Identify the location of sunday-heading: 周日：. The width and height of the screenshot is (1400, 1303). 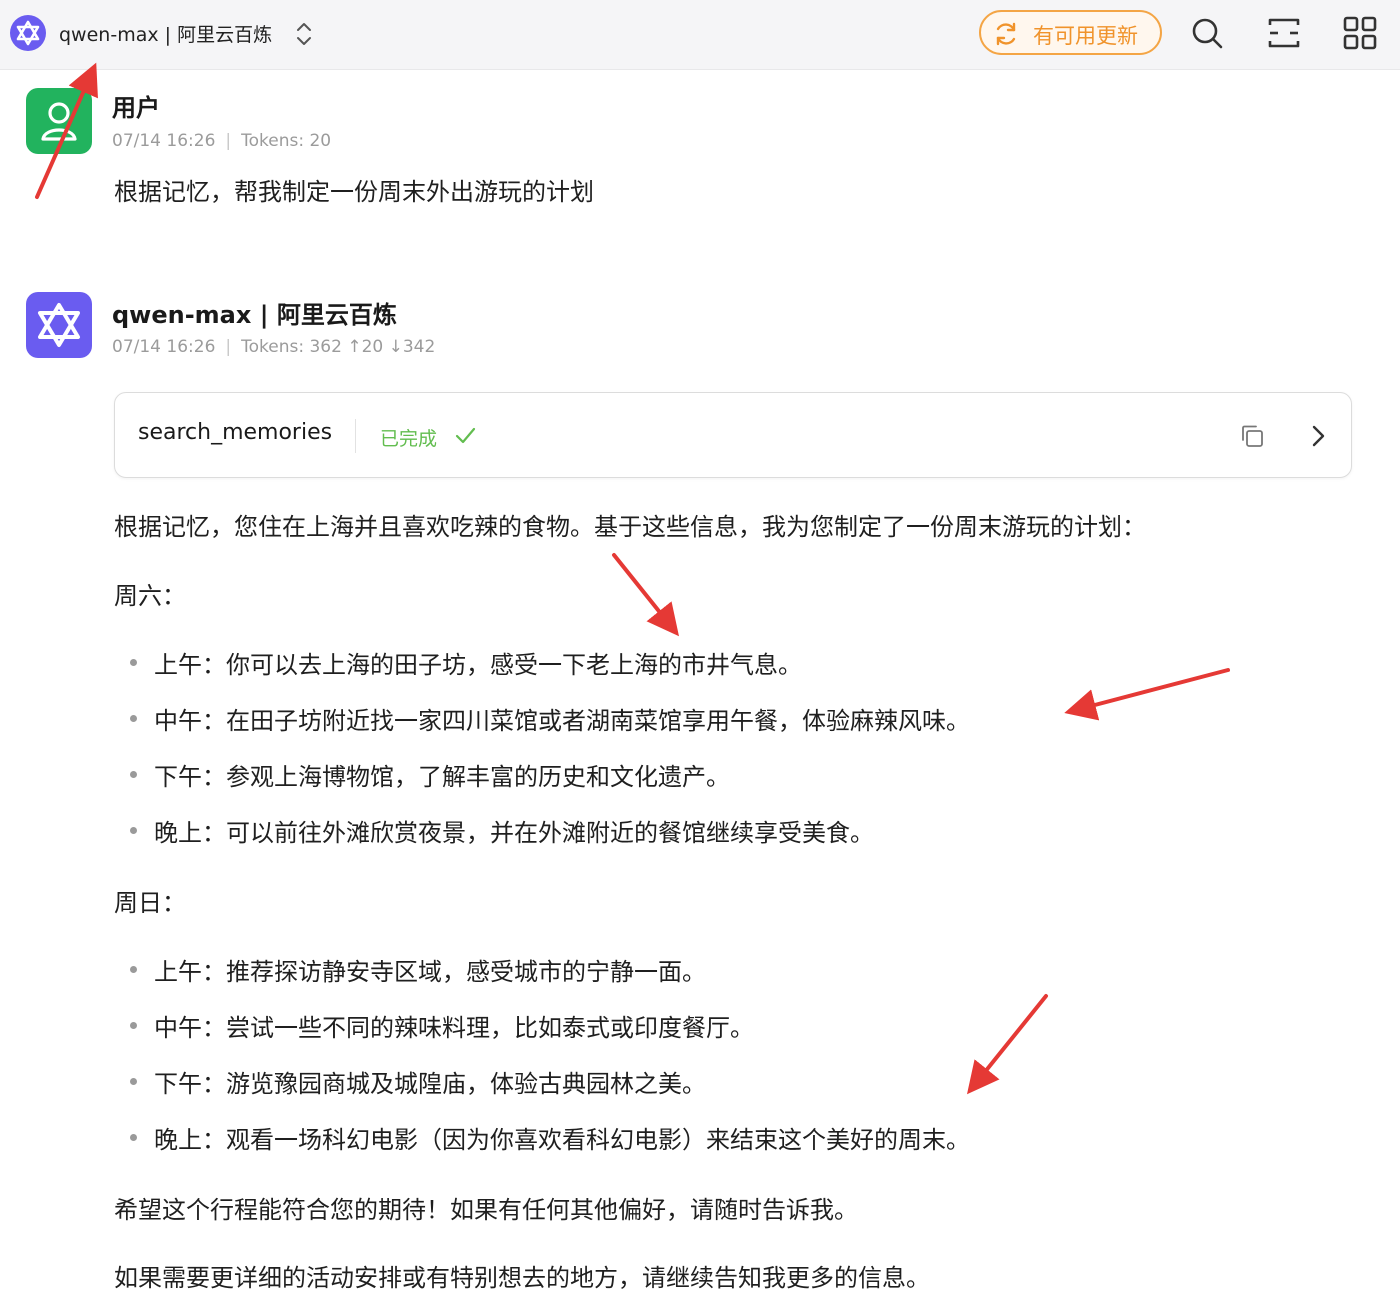
(150, 903).